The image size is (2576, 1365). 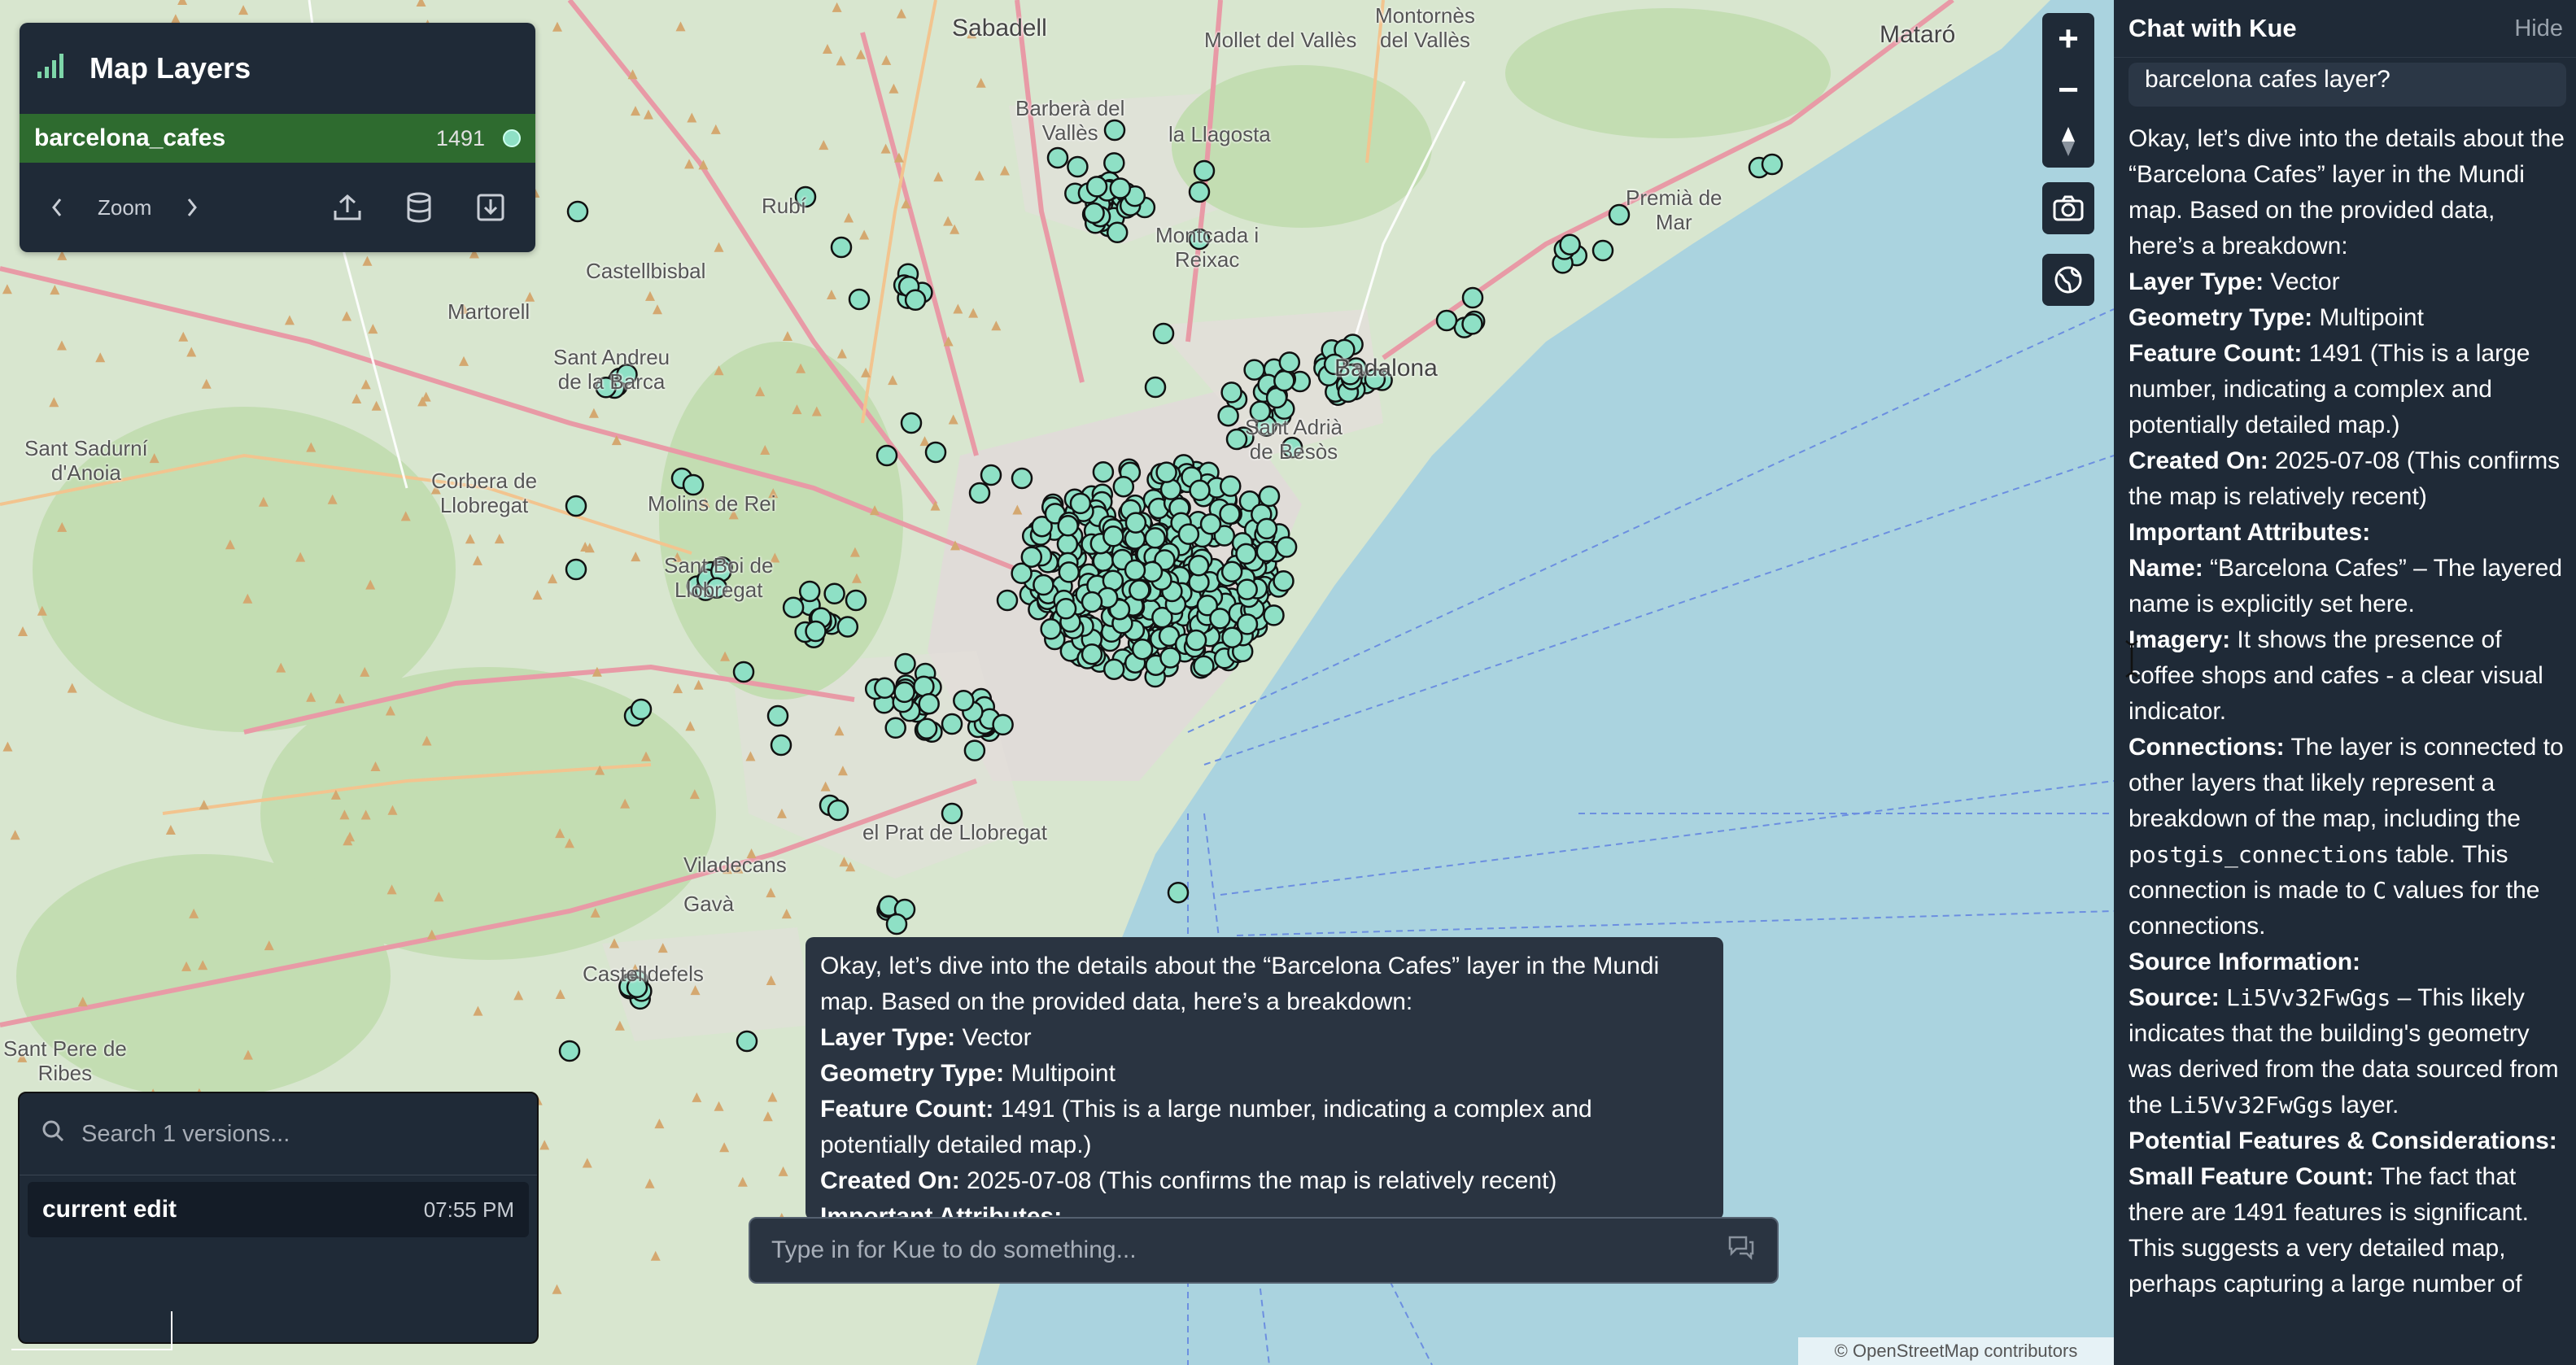 What do you see at coordinates (2068, 90) in the screenshot?
I see `zoom-out-button: −` at bounding box center [2068, 90].